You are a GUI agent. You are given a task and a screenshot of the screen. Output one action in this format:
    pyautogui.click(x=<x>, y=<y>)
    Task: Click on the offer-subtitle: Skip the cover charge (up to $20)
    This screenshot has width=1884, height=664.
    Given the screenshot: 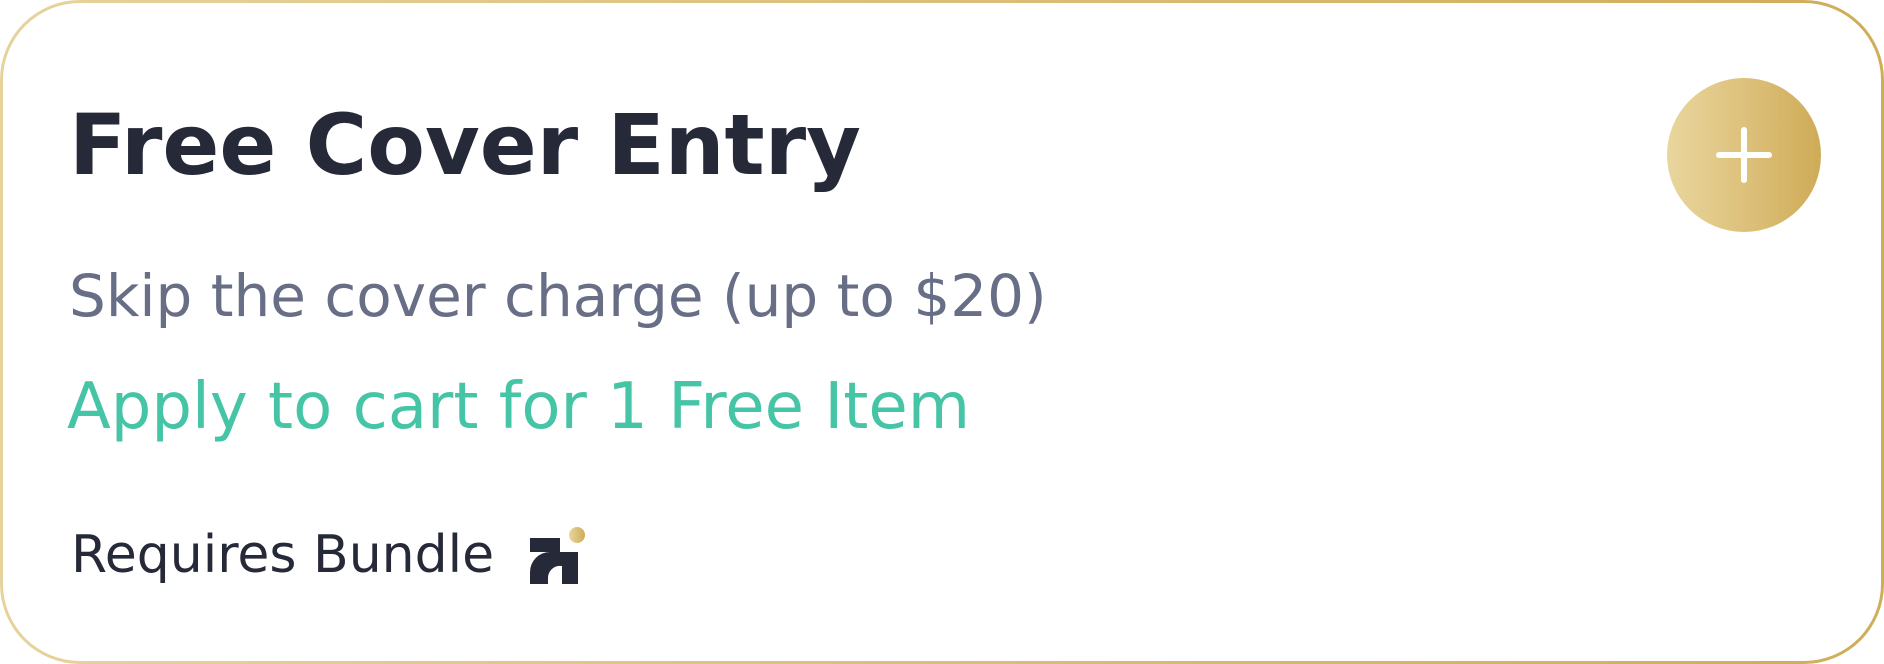 What is the action you would take?
    pyautogui.click(x=558, y=296)
    